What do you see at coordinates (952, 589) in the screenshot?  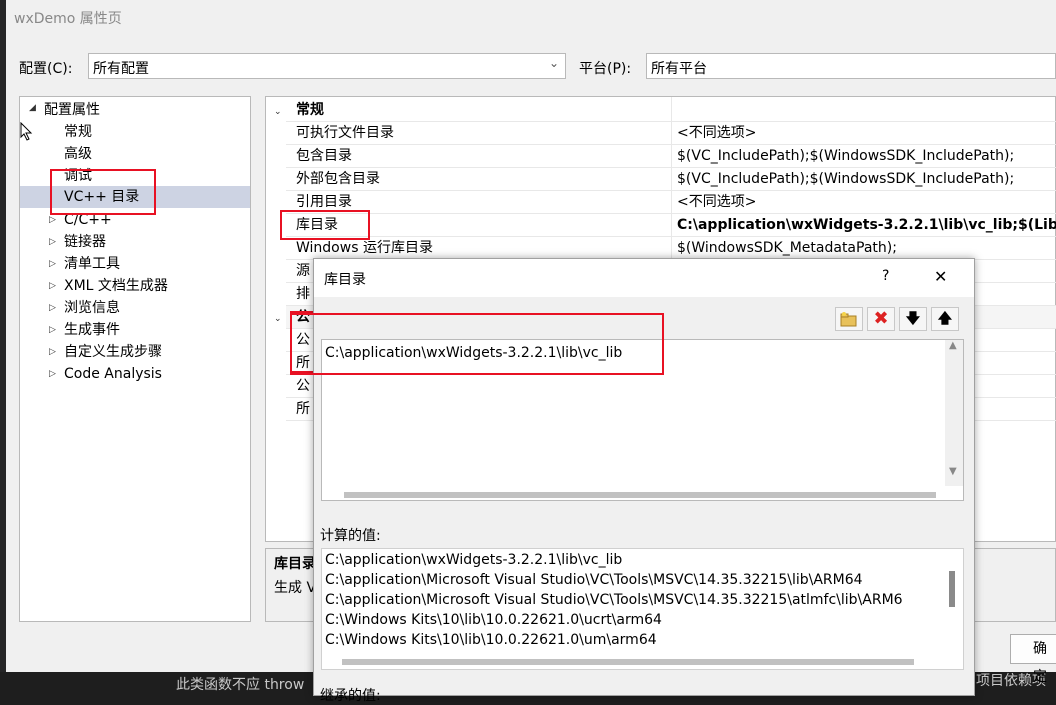 I see `vertical-scroll-thumb` at bounding box center [952, 589].